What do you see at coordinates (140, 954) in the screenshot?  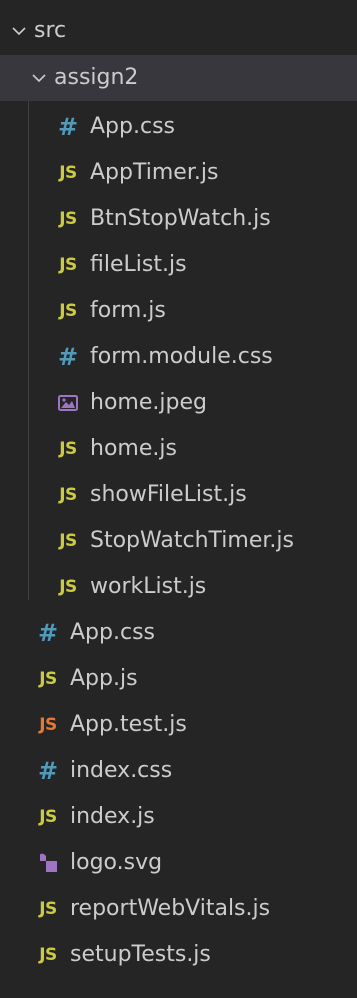 I see `file-label: setupTests.js` at bounding box center [140, 954].